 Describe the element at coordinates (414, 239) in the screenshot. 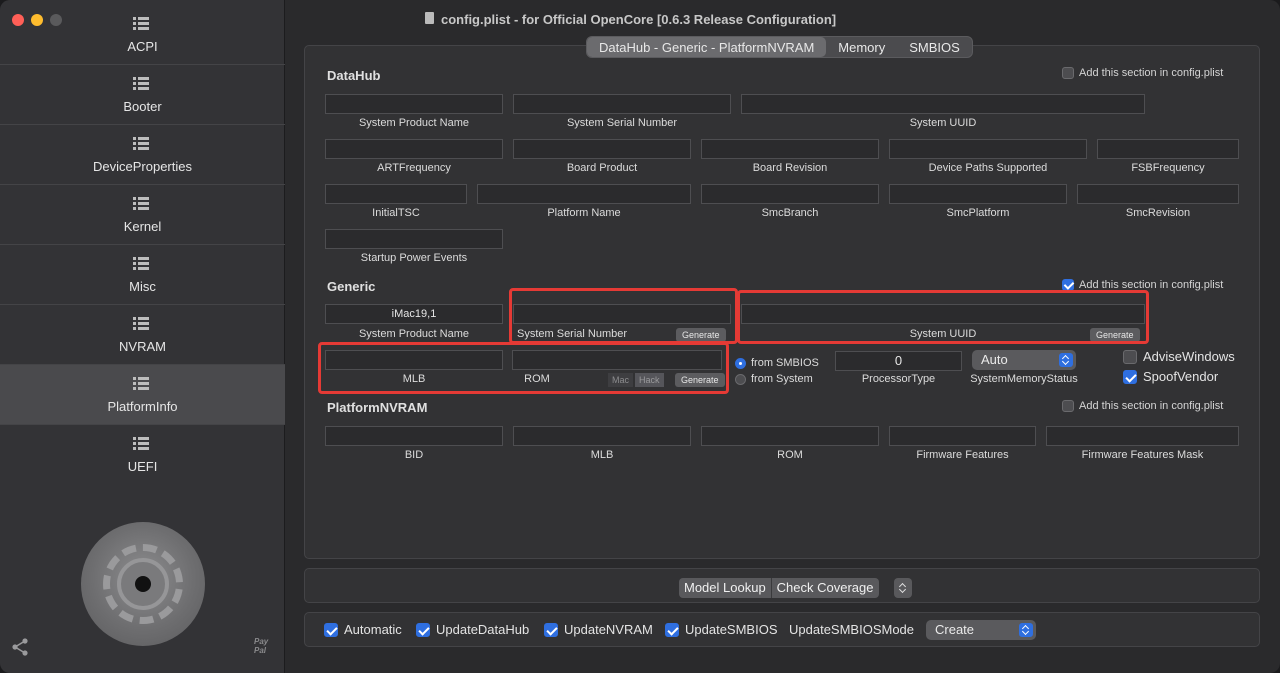

I see `datahub-startup-power-events-field` at that location.